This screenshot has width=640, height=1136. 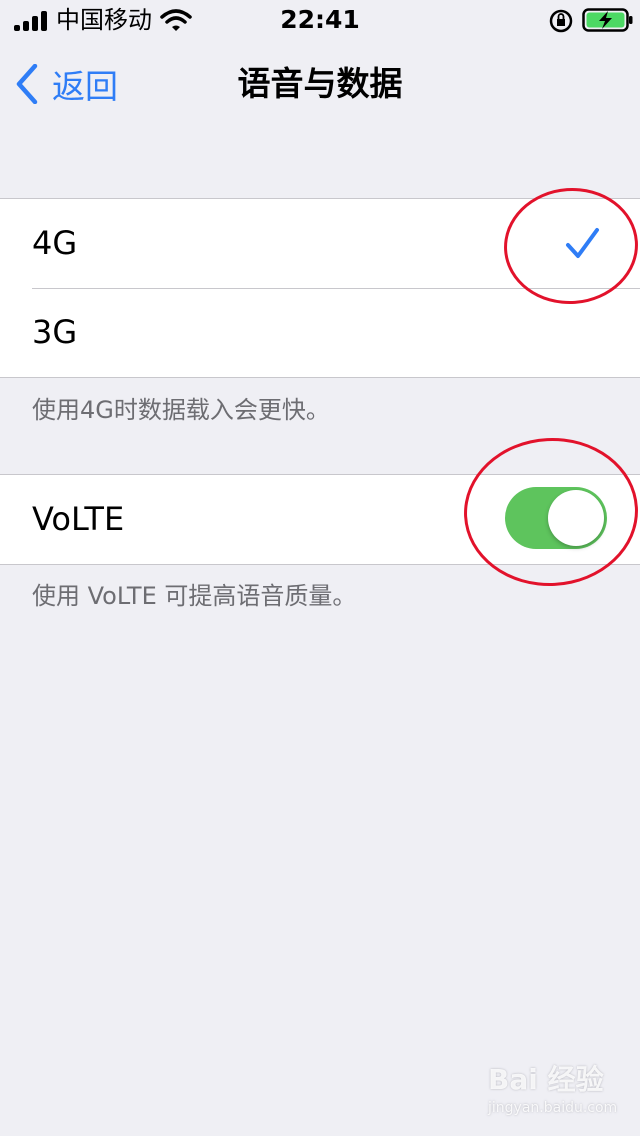 I want to click on watermark-url: jingyan.baidu.com, so click(x=553, y=1108).